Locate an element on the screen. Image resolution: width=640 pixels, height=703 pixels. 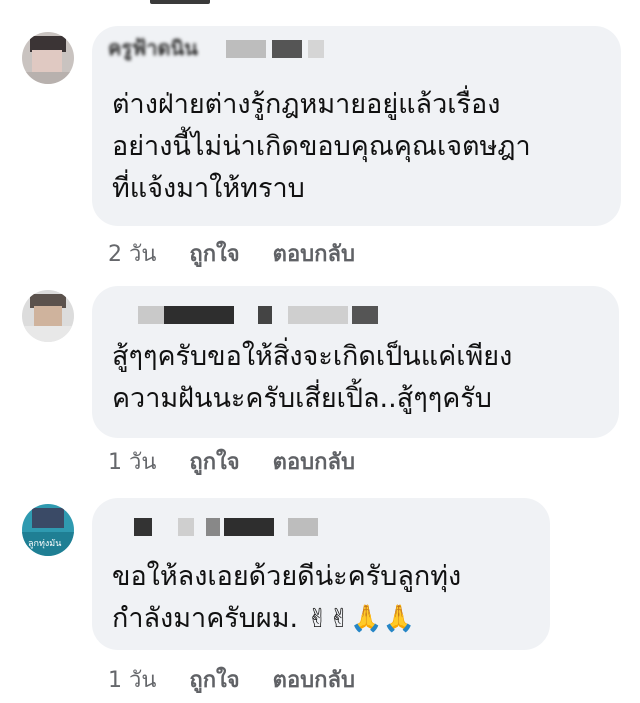
emoji-group: ✌✌🙏🙏 is located at coordinates (361, 619).